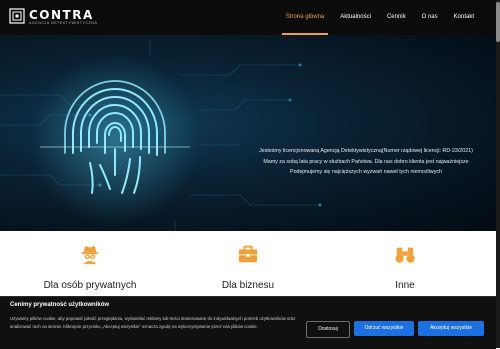  Describe the element at coordinates (90, 285) in the screenshot. I see `service-label: Dla osób prywatnych` at that location.